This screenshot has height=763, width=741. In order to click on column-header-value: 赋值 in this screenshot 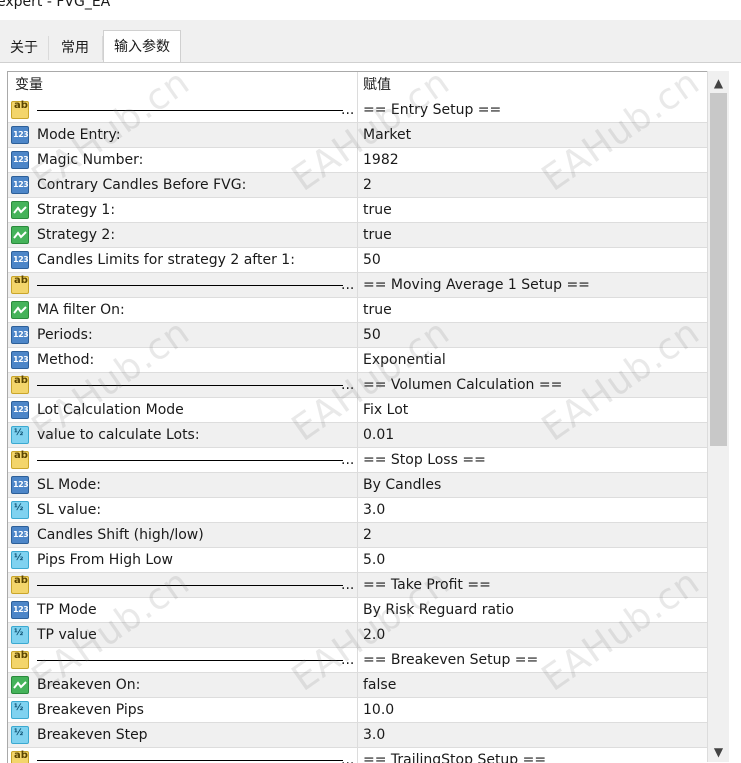, I will do `click(377, 85)`.